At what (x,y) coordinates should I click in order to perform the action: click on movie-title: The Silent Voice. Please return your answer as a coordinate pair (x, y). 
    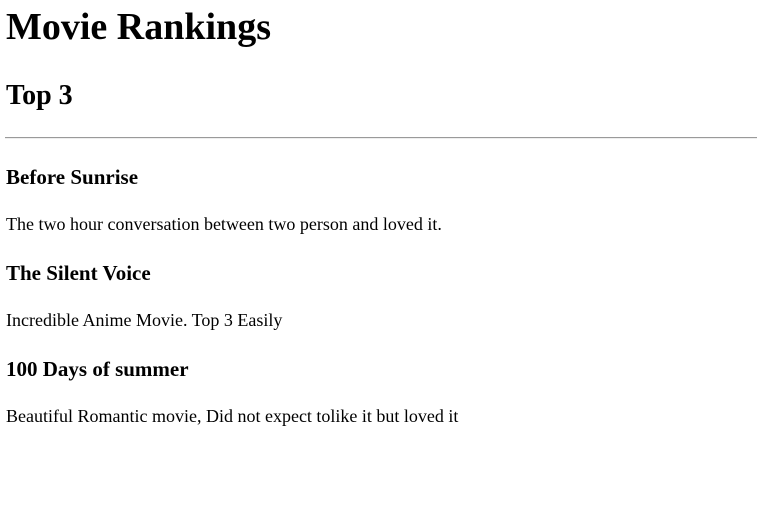
    Looking at the image, I should click on (78, 273).